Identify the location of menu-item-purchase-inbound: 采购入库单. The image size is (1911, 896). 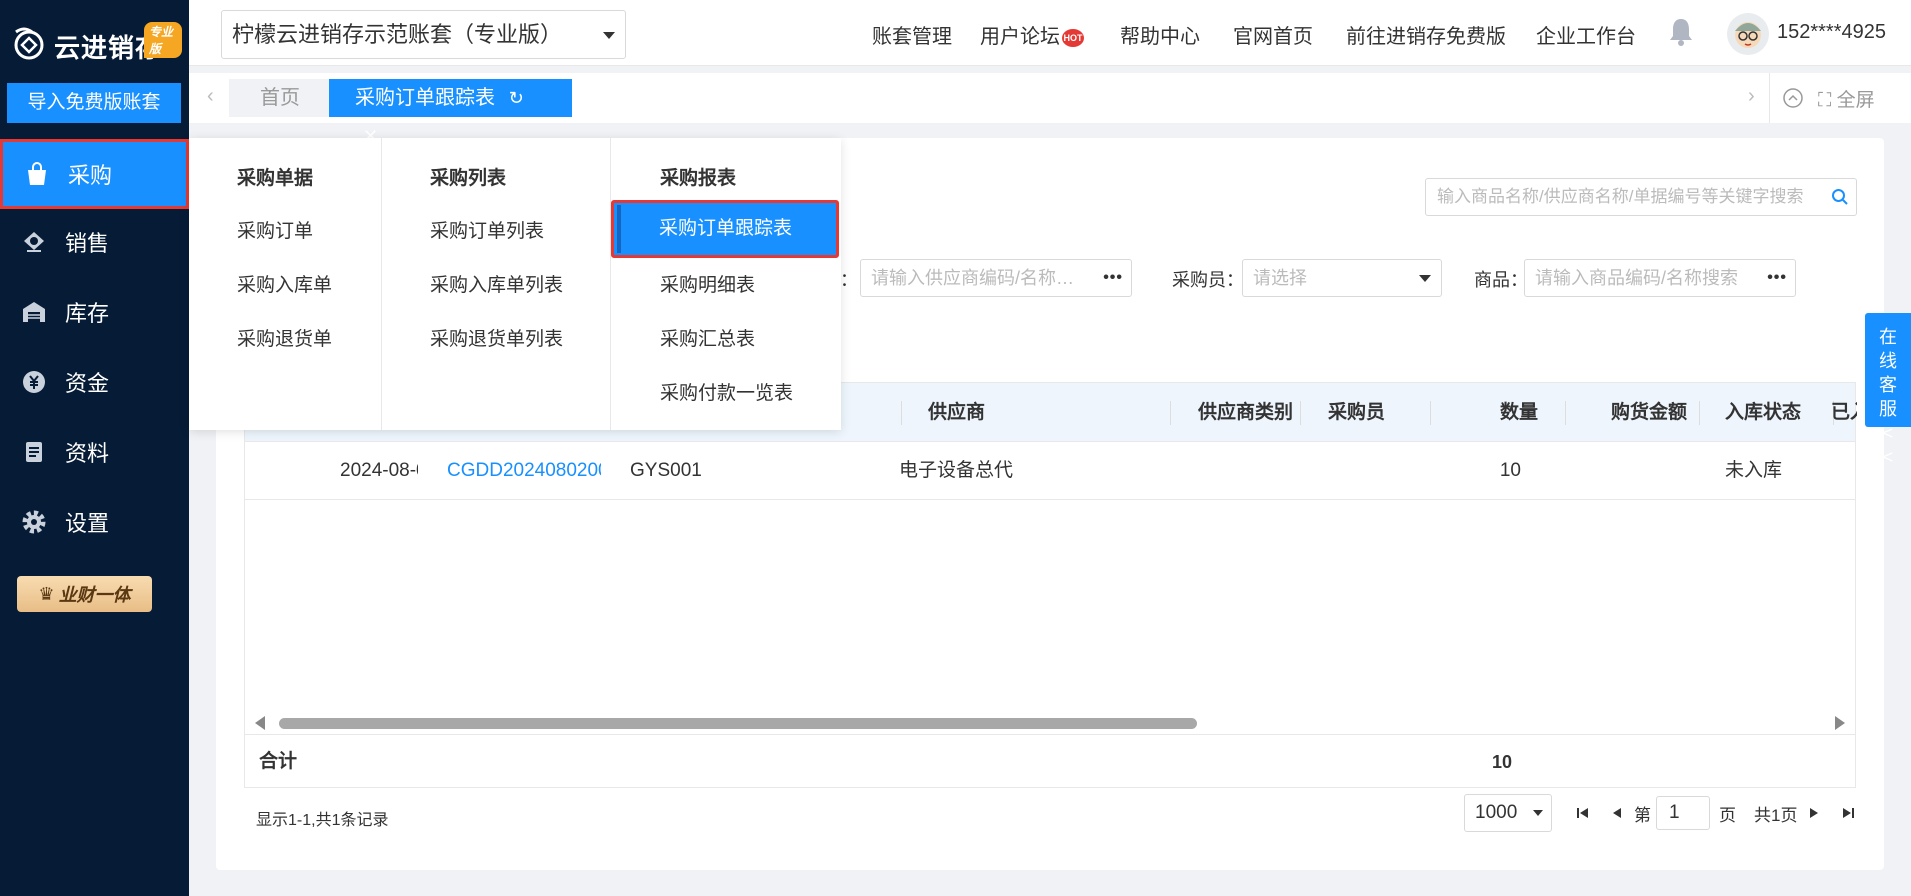
(284, 283).